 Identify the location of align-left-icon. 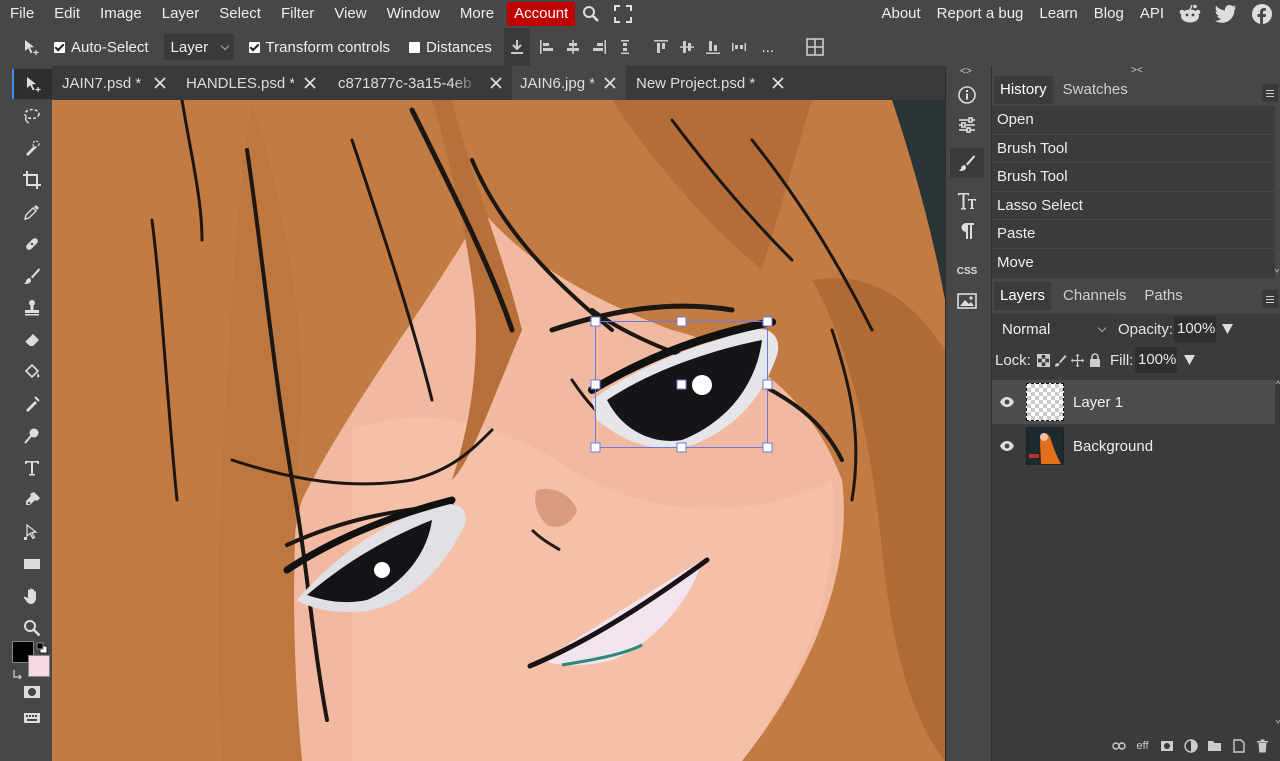
(547, 47).